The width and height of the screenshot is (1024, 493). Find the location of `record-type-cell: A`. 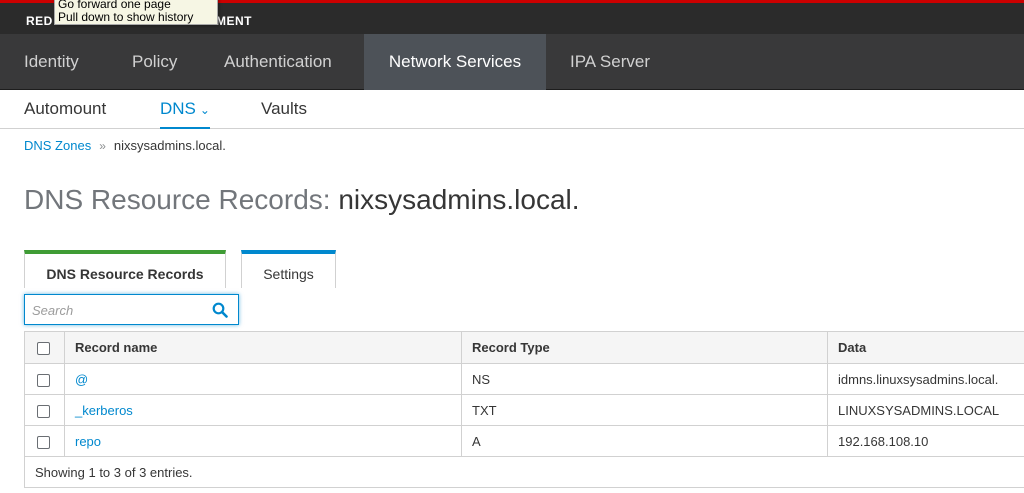

record-type-cell: A is located at coordinates (644, 441).